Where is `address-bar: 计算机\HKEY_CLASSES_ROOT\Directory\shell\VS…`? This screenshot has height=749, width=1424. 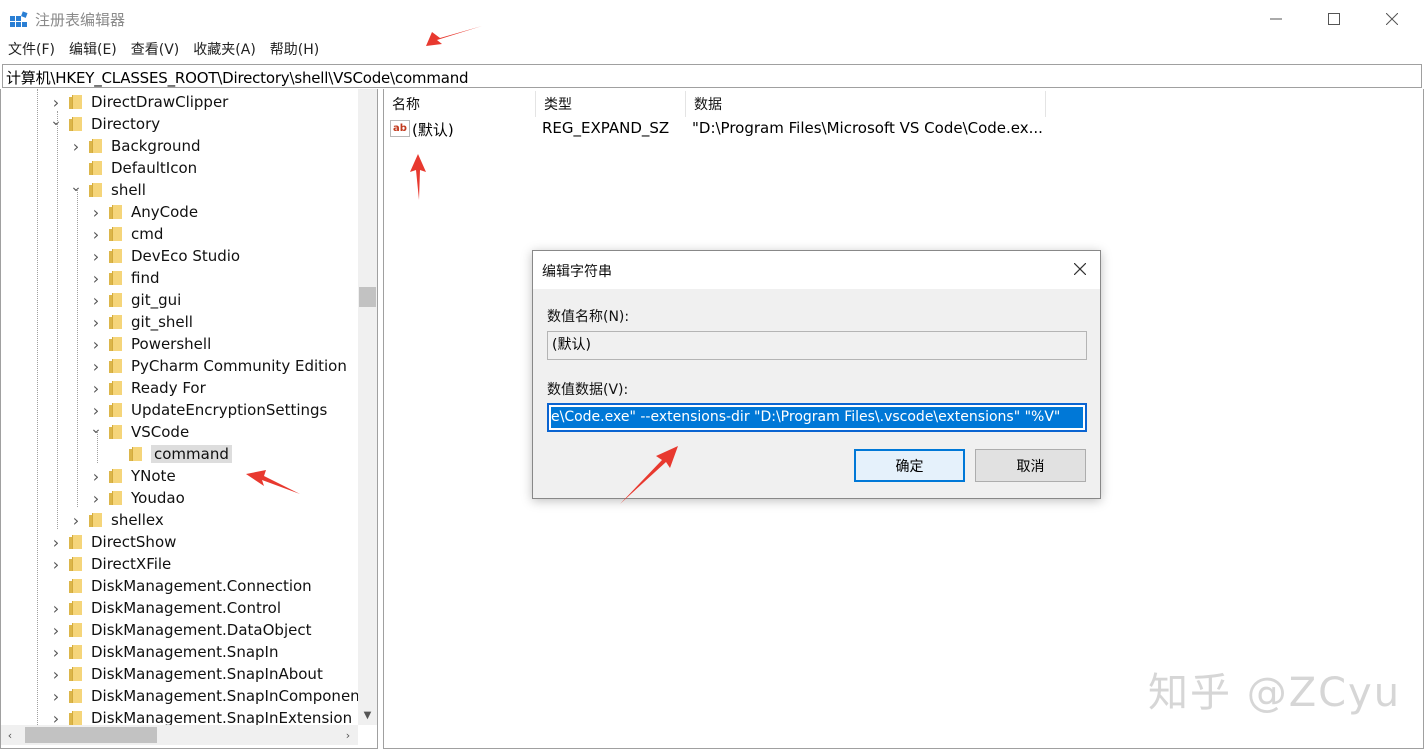
address-bar: 计算机\HKEY_CLASSES_ROOT\Directory\shell\VS… is located at coordinates (712, 76).